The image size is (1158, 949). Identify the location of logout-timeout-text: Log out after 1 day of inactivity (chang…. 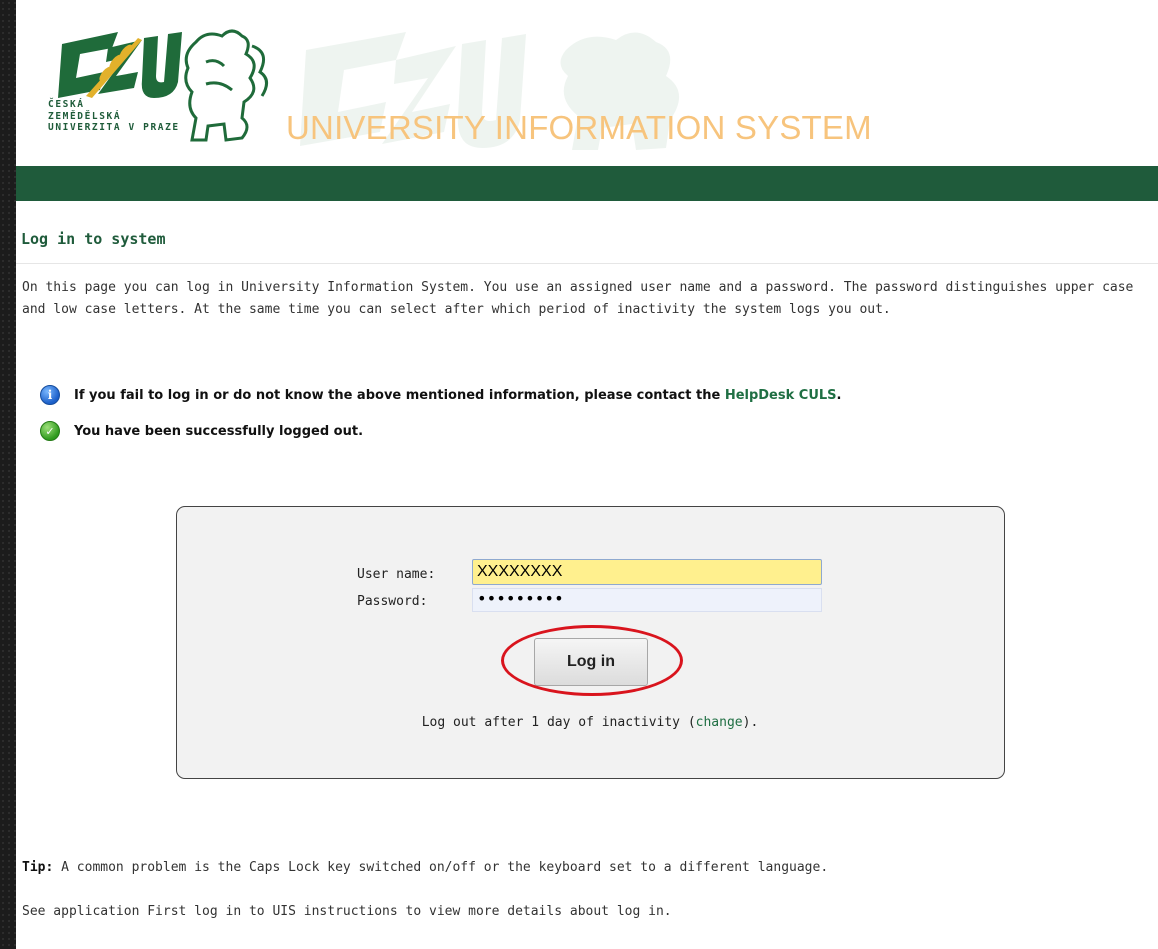
(590, 722).